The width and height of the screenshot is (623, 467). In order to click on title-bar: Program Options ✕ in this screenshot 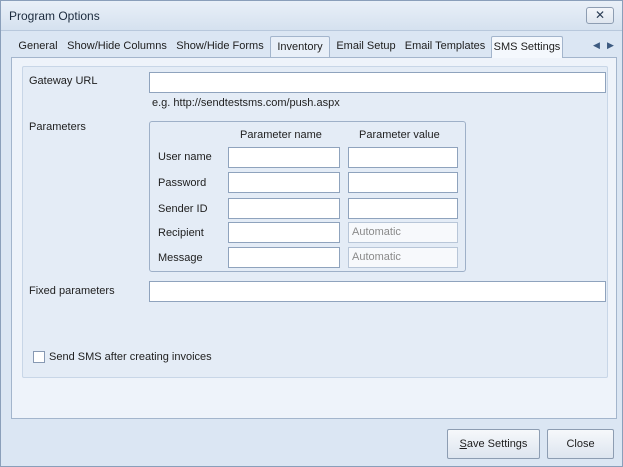, I will do `click(311, 16)`.